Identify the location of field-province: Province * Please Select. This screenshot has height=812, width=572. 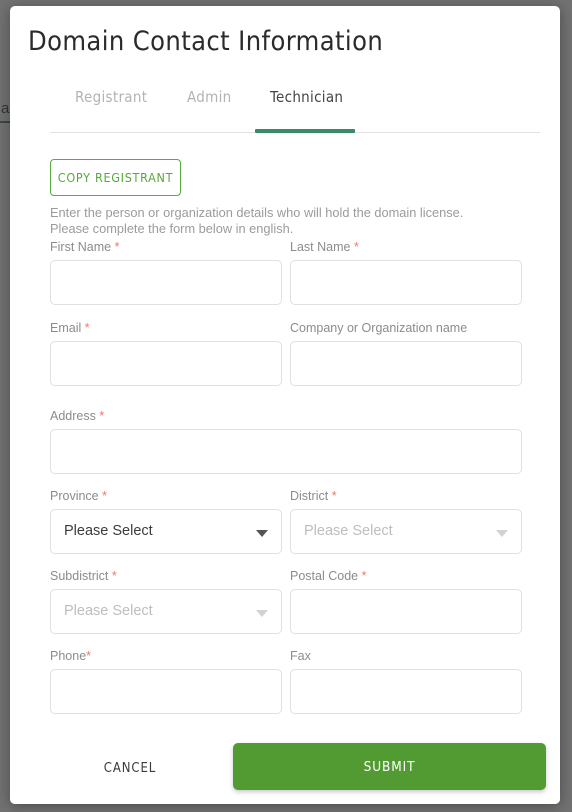
(166, 521).